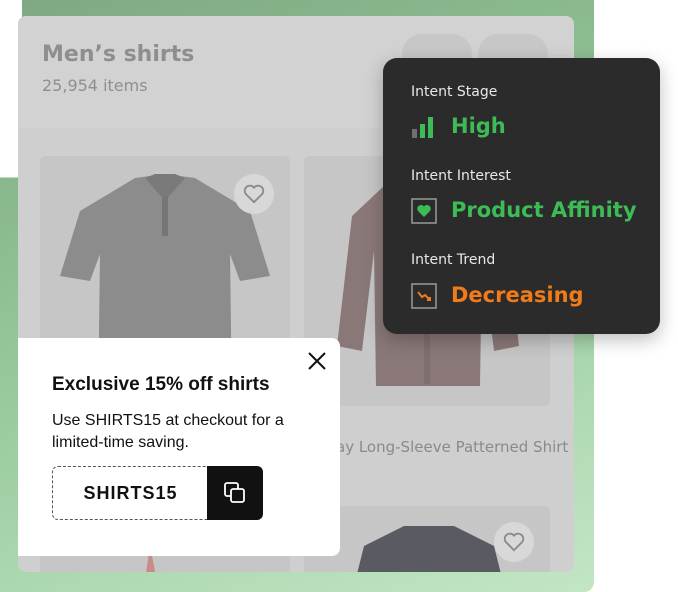  What do you see at coordinates (544, 210) in the screenshot?
I see `intent-interest-value: Product Affinity` at bounding box center [544, 210].